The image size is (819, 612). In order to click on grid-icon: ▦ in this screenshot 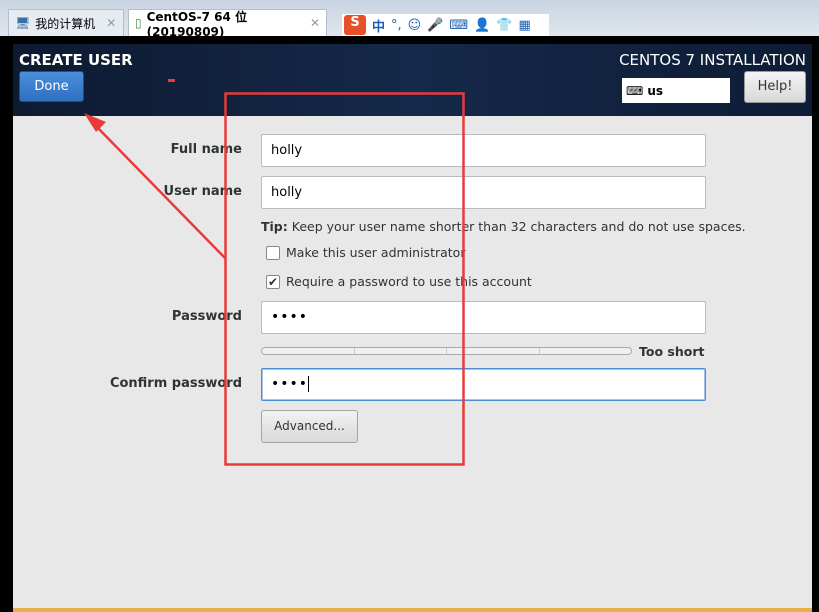, I will do `click(525, 25)`.